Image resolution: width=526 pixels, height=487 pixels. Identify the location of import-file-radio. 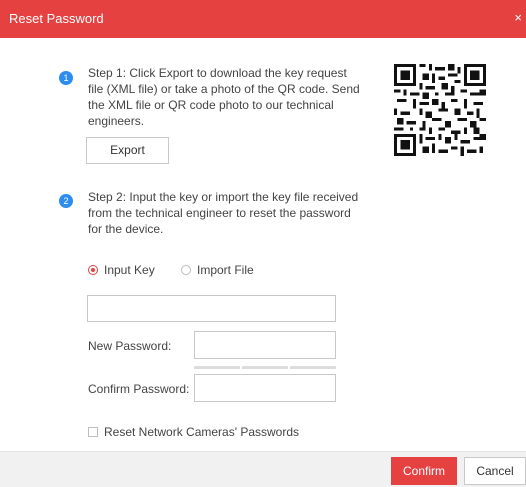
(186, 270).